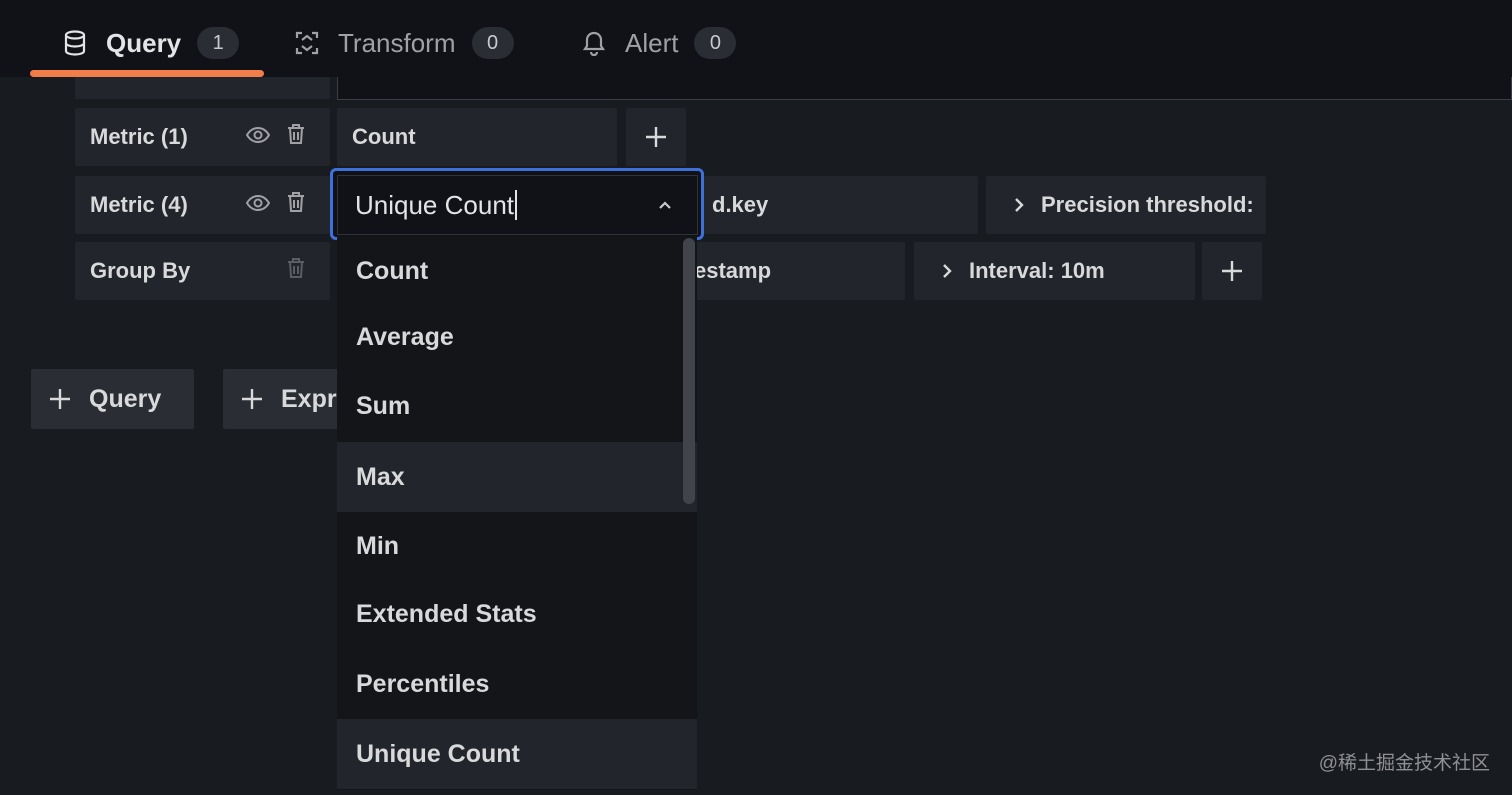 The height and width of the screenshot is (795, 1512). Describe the element at coordinates (477, 137) in the screenshot. I see `metric-1-type-select: Count` at that location.